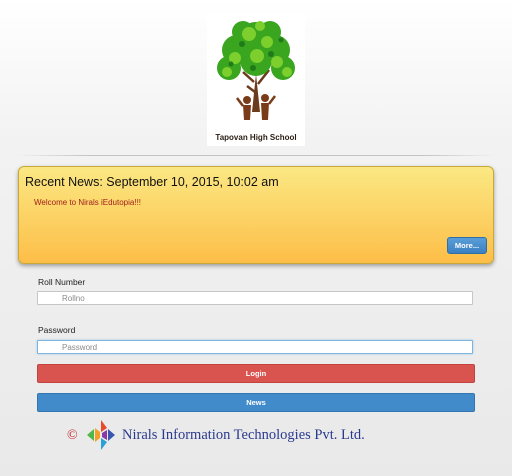  What do you see at coordinates (256, 402) in the screenshot?
I see `news-button: News` at bounding box center [256, 402].